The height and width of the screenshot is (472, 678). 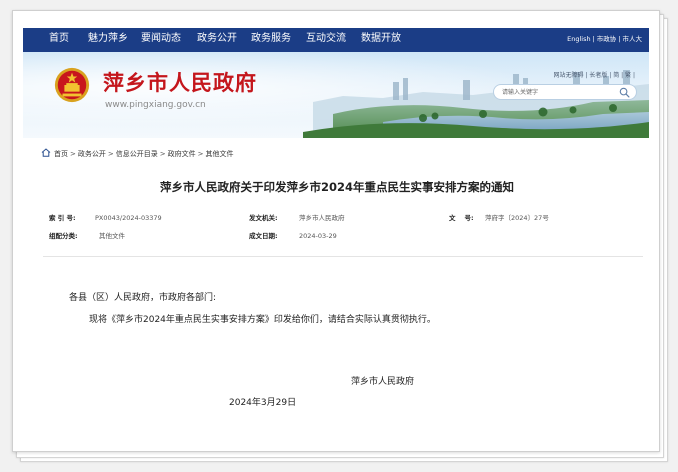 I want to click on meta-index: 索 引 号:, so click(x=62, y=218).